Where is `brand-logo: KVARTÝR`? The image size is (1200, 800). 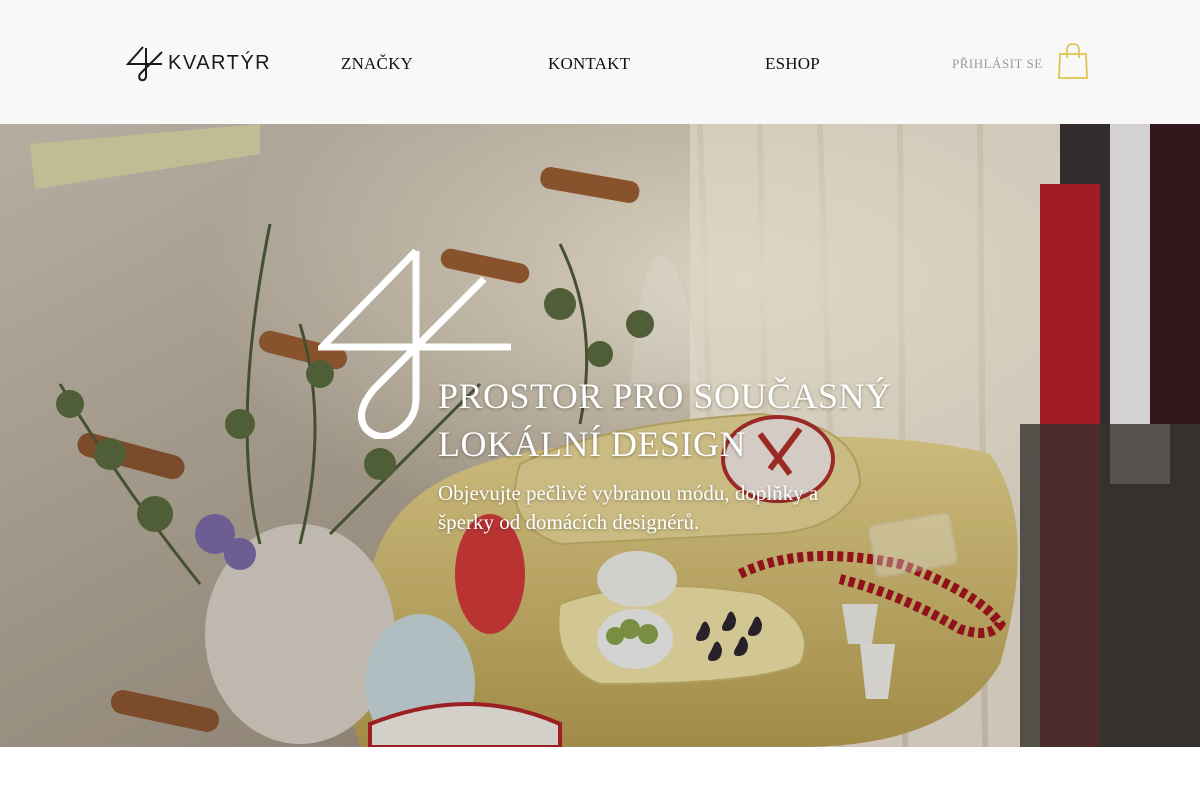
brand-logo: KVARTÝR is located at coordinates (198, 63).